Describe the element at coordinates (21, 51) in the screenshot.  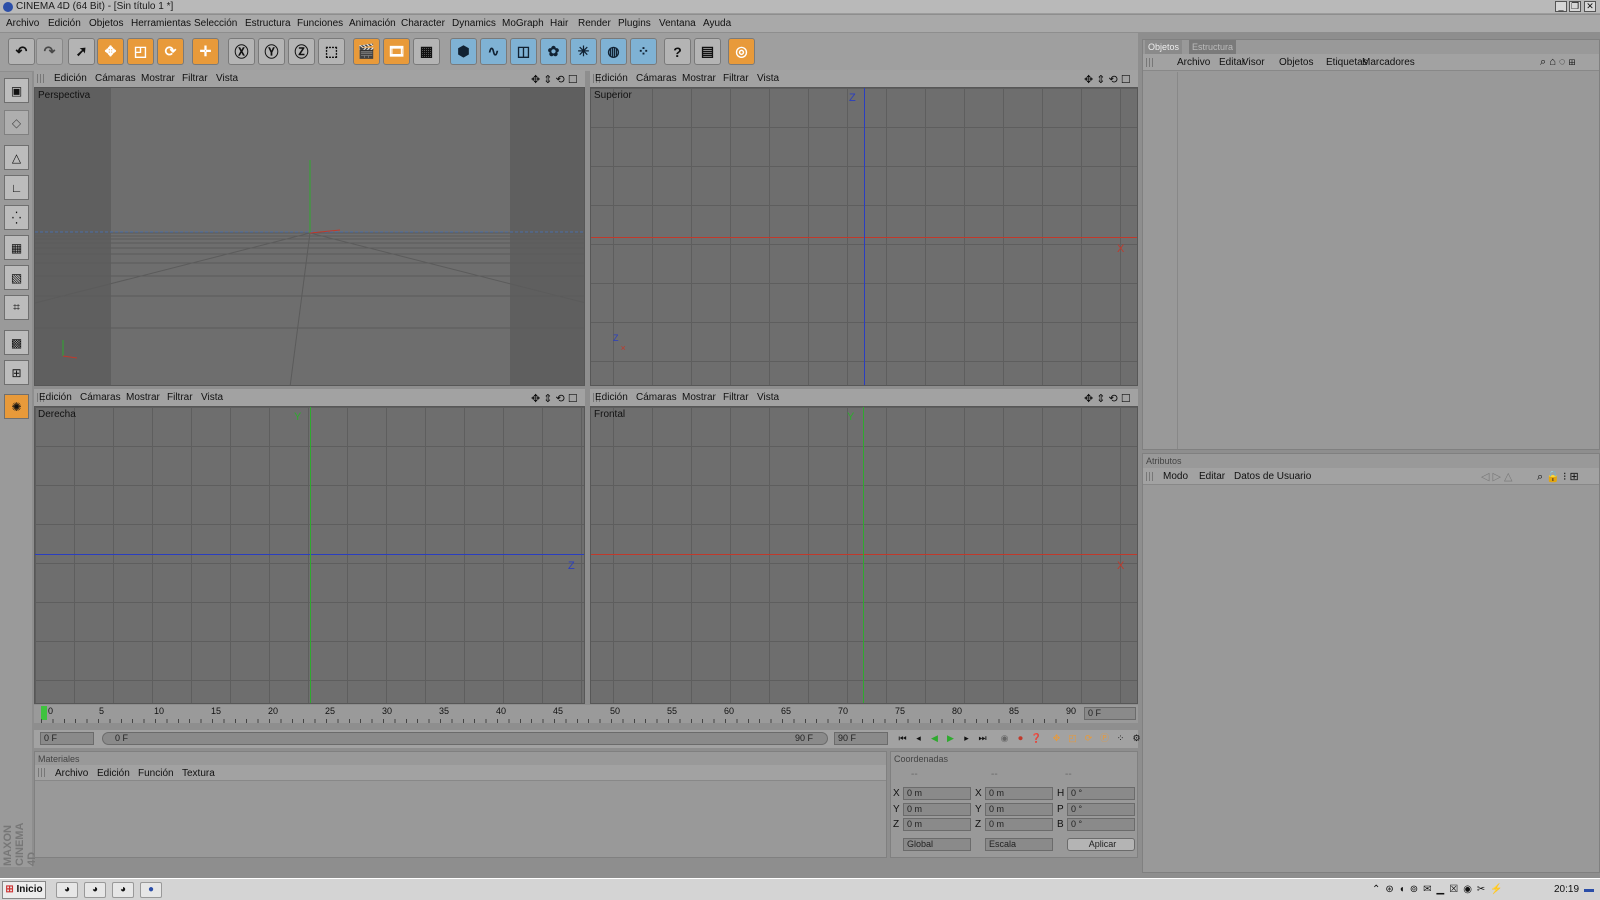
I see `undo-icon: ↶` at that location.